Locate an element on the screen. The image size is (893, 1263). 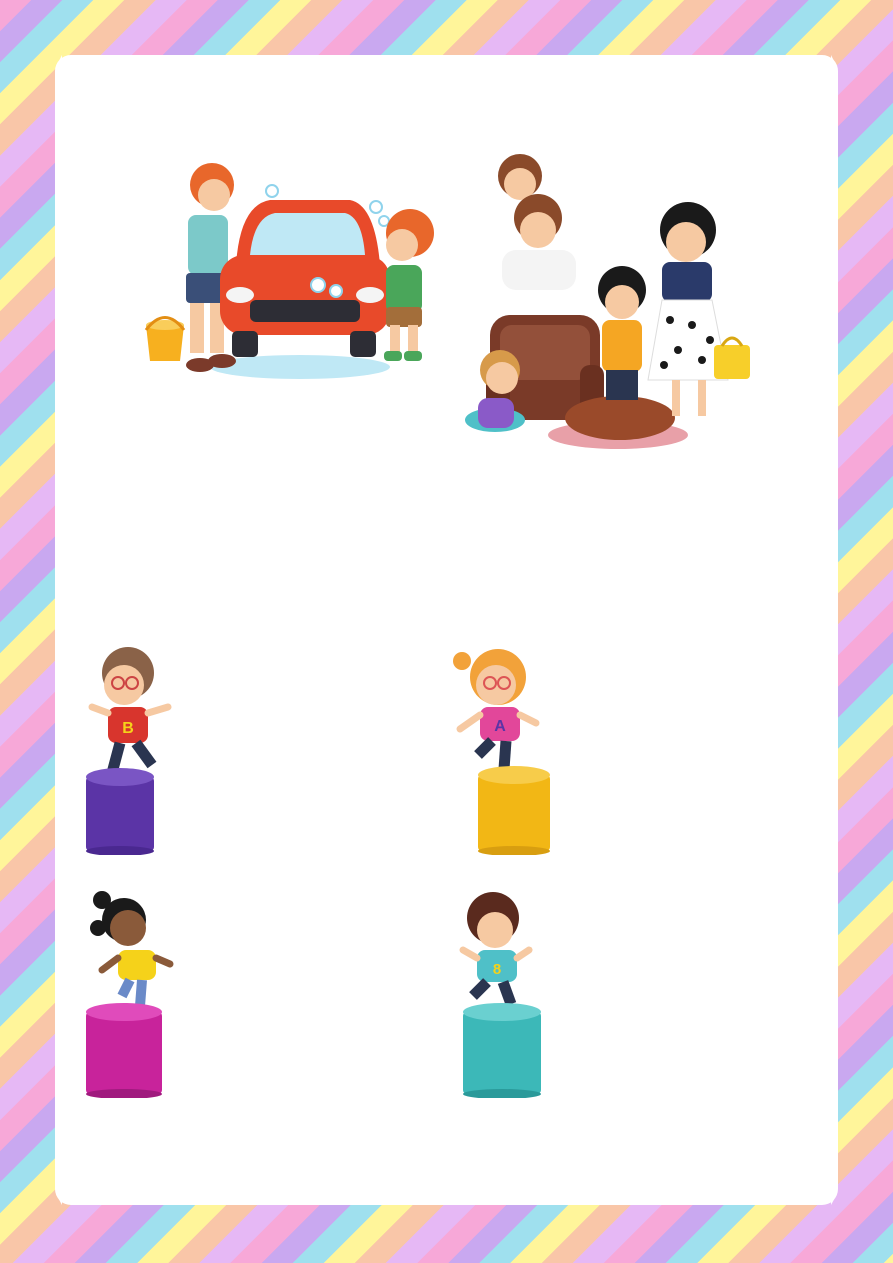
shirt-letter: 8 is located at coordinates (497, 969).